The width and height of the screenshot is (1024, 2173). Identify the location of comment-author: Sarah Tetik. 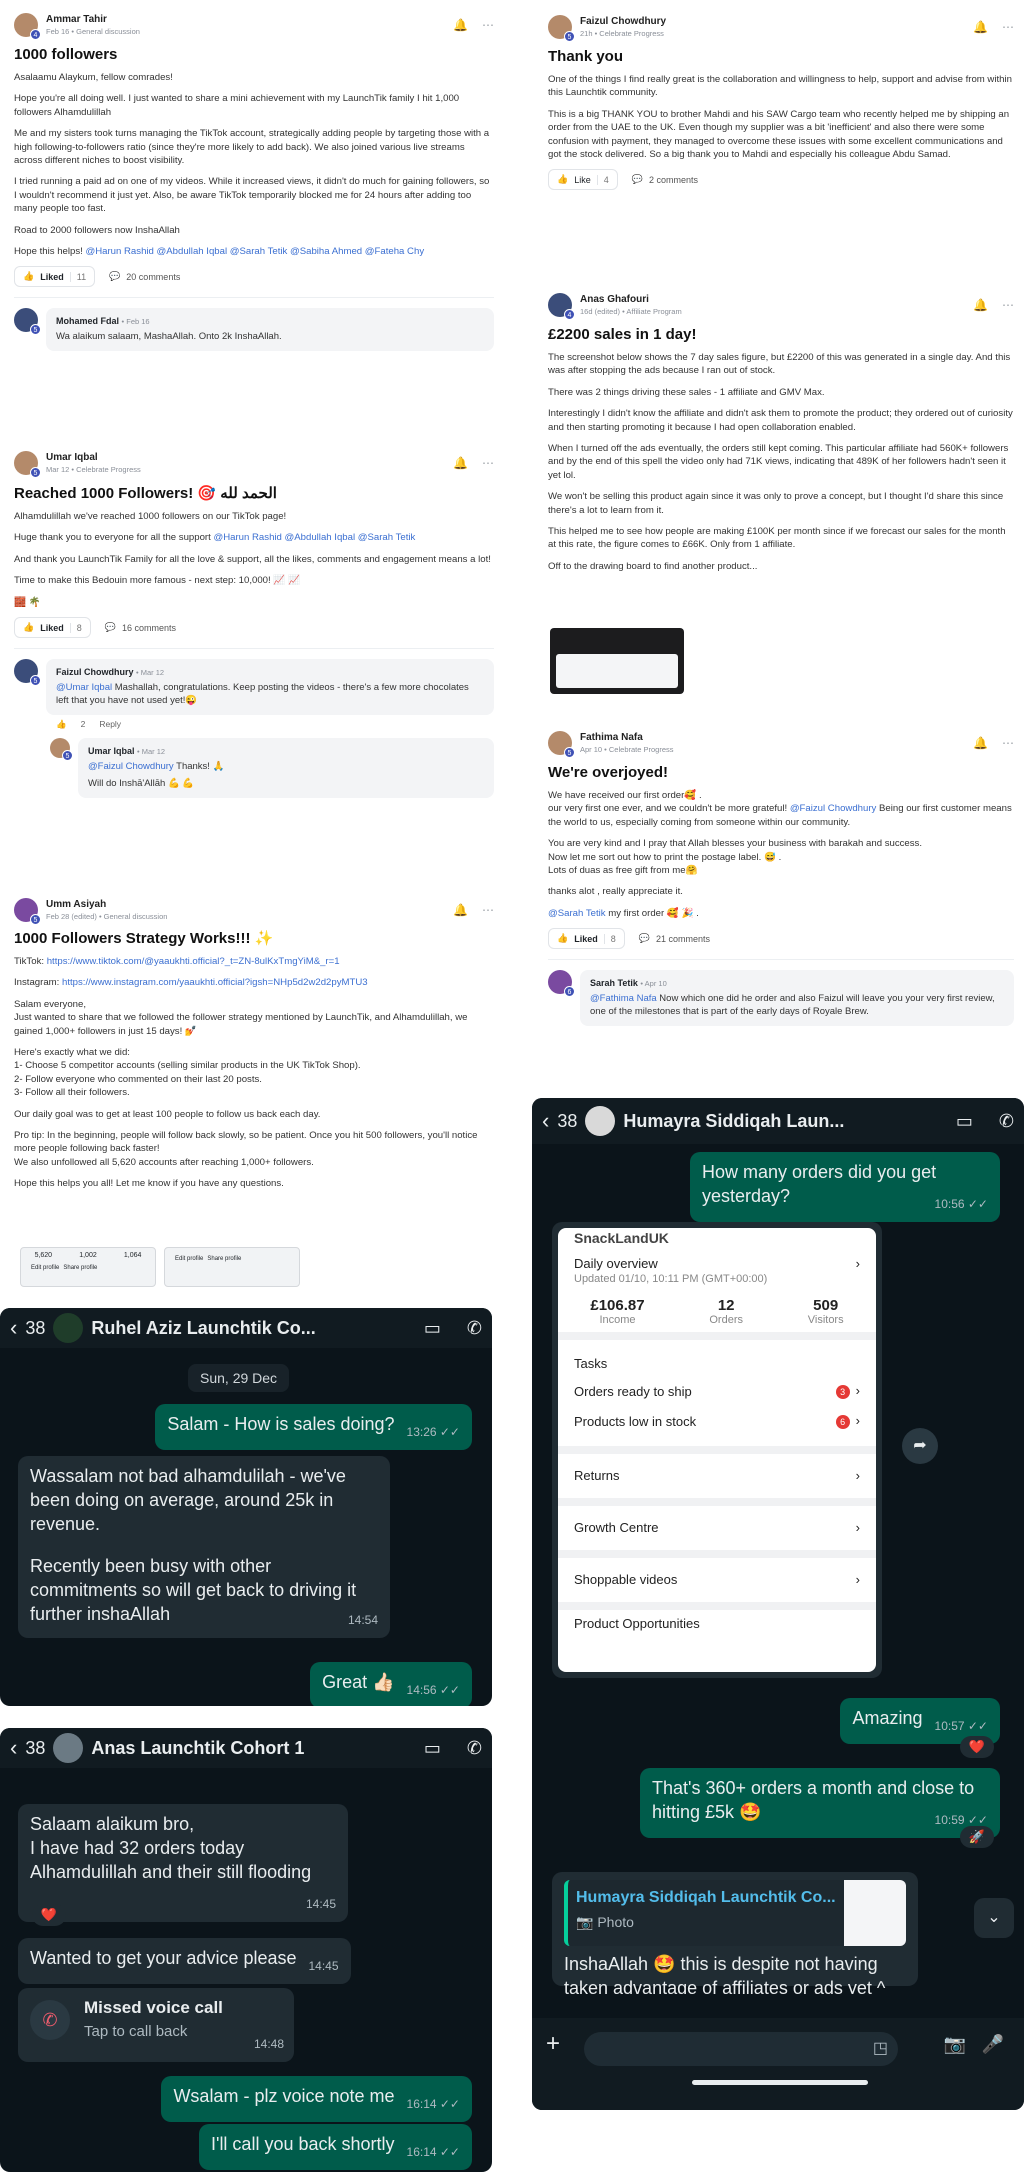
(614, 983).